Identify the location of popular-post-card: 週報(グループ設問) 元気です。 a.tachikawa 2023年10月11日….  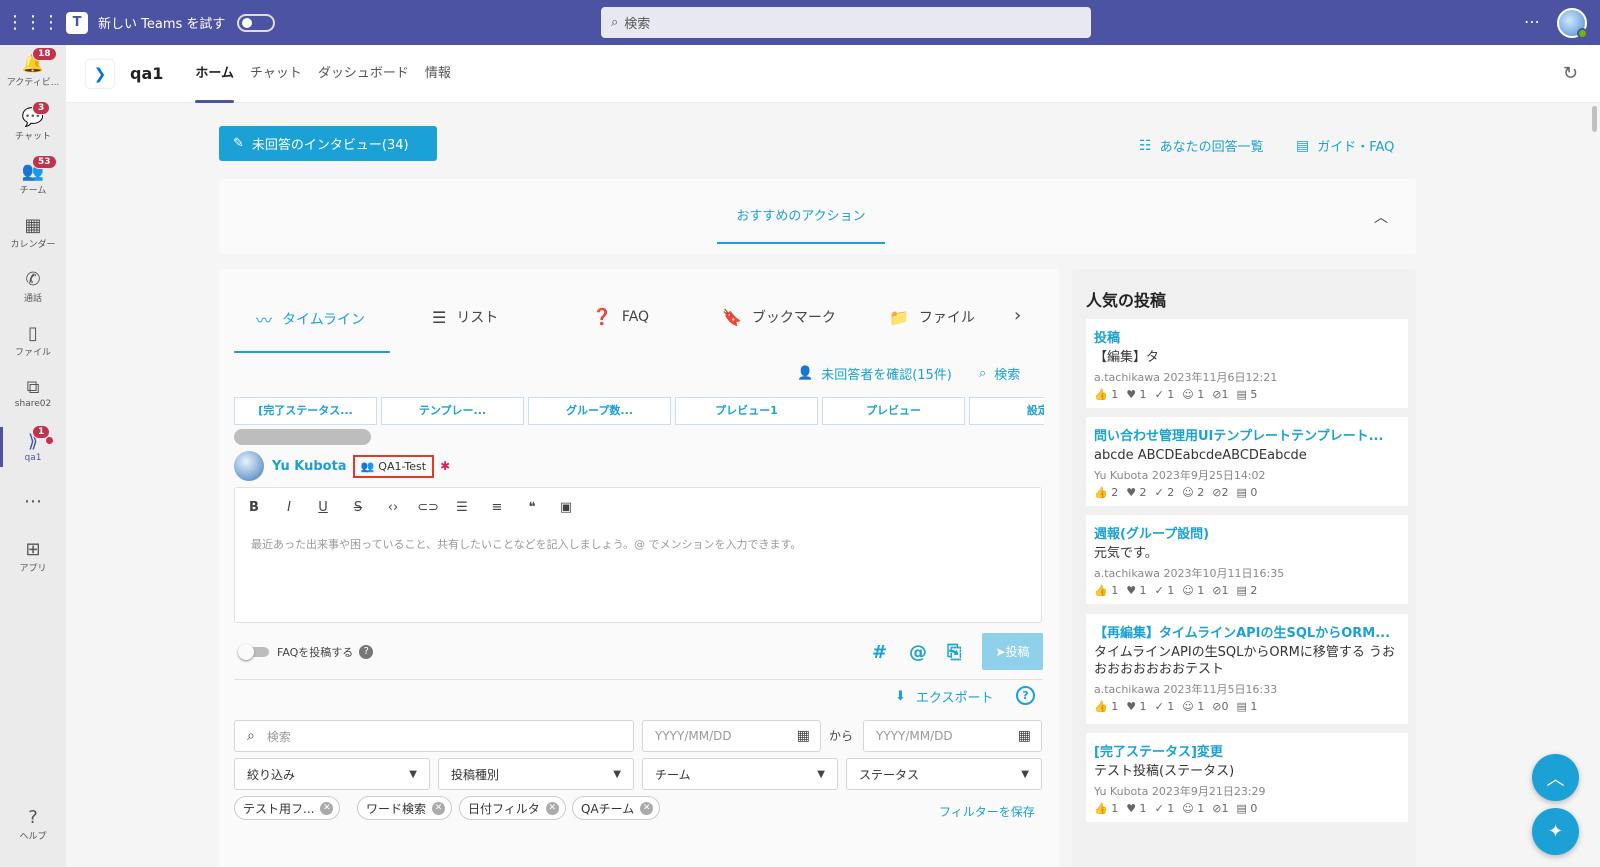
(1247, 559).